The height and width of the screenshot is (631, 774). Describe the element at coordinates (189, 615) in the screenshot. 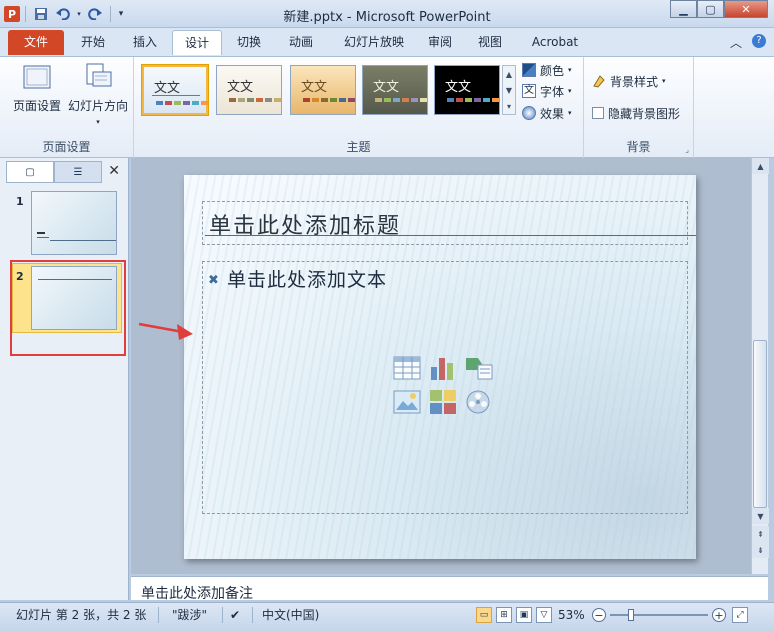

I see `theme-name-status: "跋涉"` at that location.